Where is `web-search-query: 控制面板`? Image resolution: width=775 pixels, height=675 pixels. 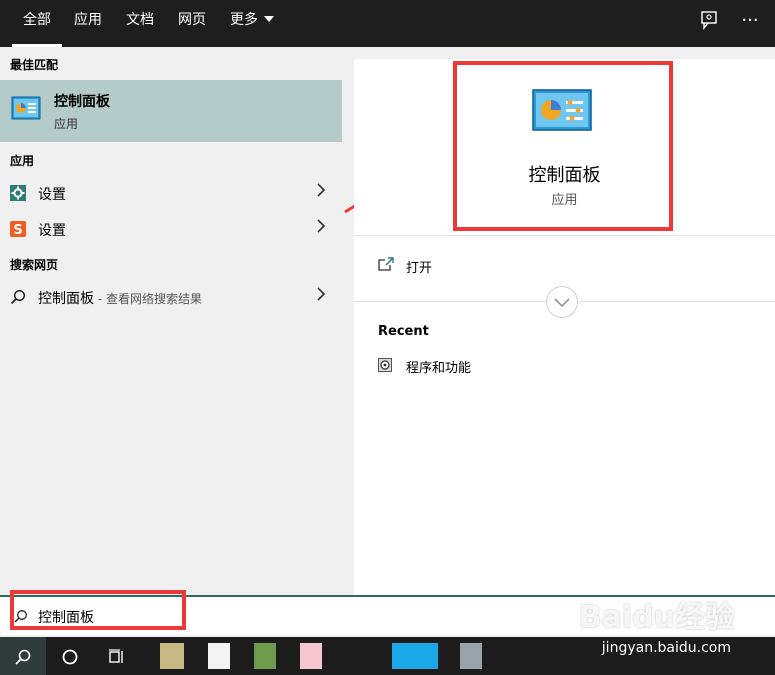 web-search-query: 控制面板 is located at coordinates (66, 299).